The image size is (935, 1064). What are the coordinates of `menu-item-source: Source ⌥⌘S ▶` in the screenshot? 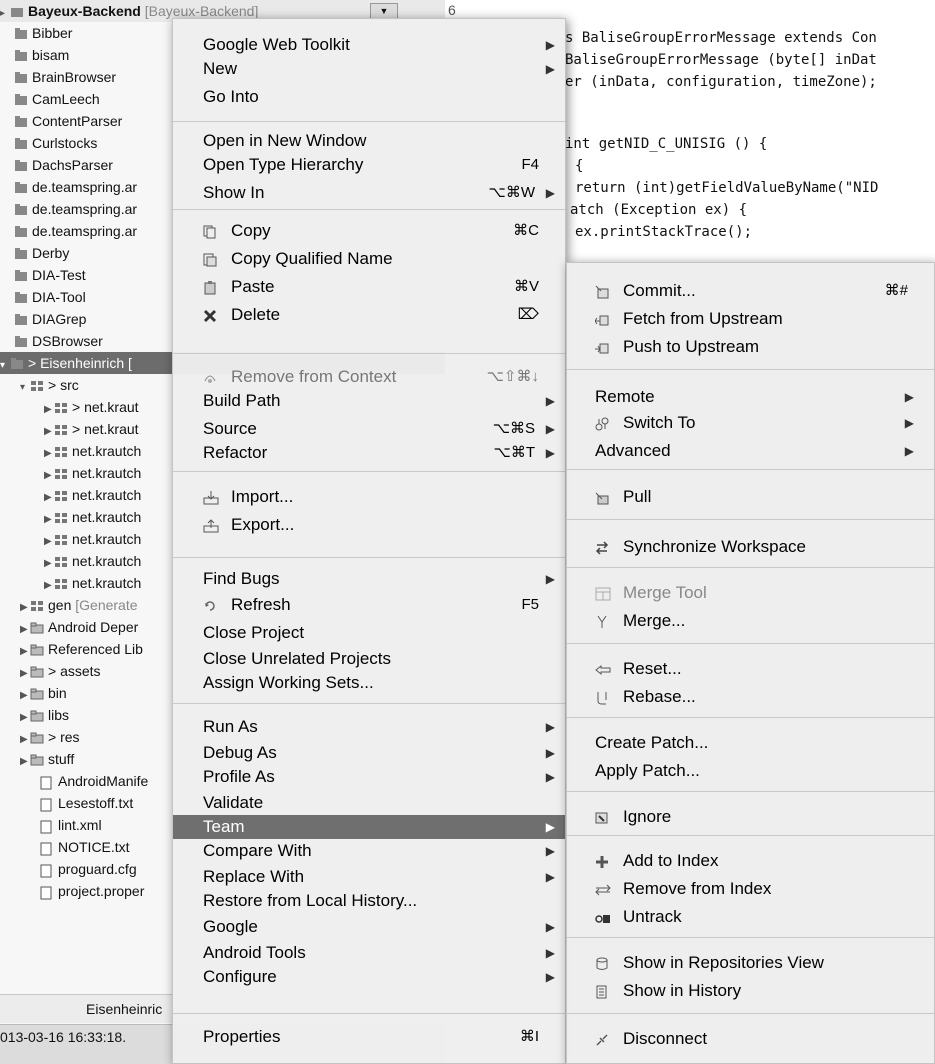 It's located at (369, 429).